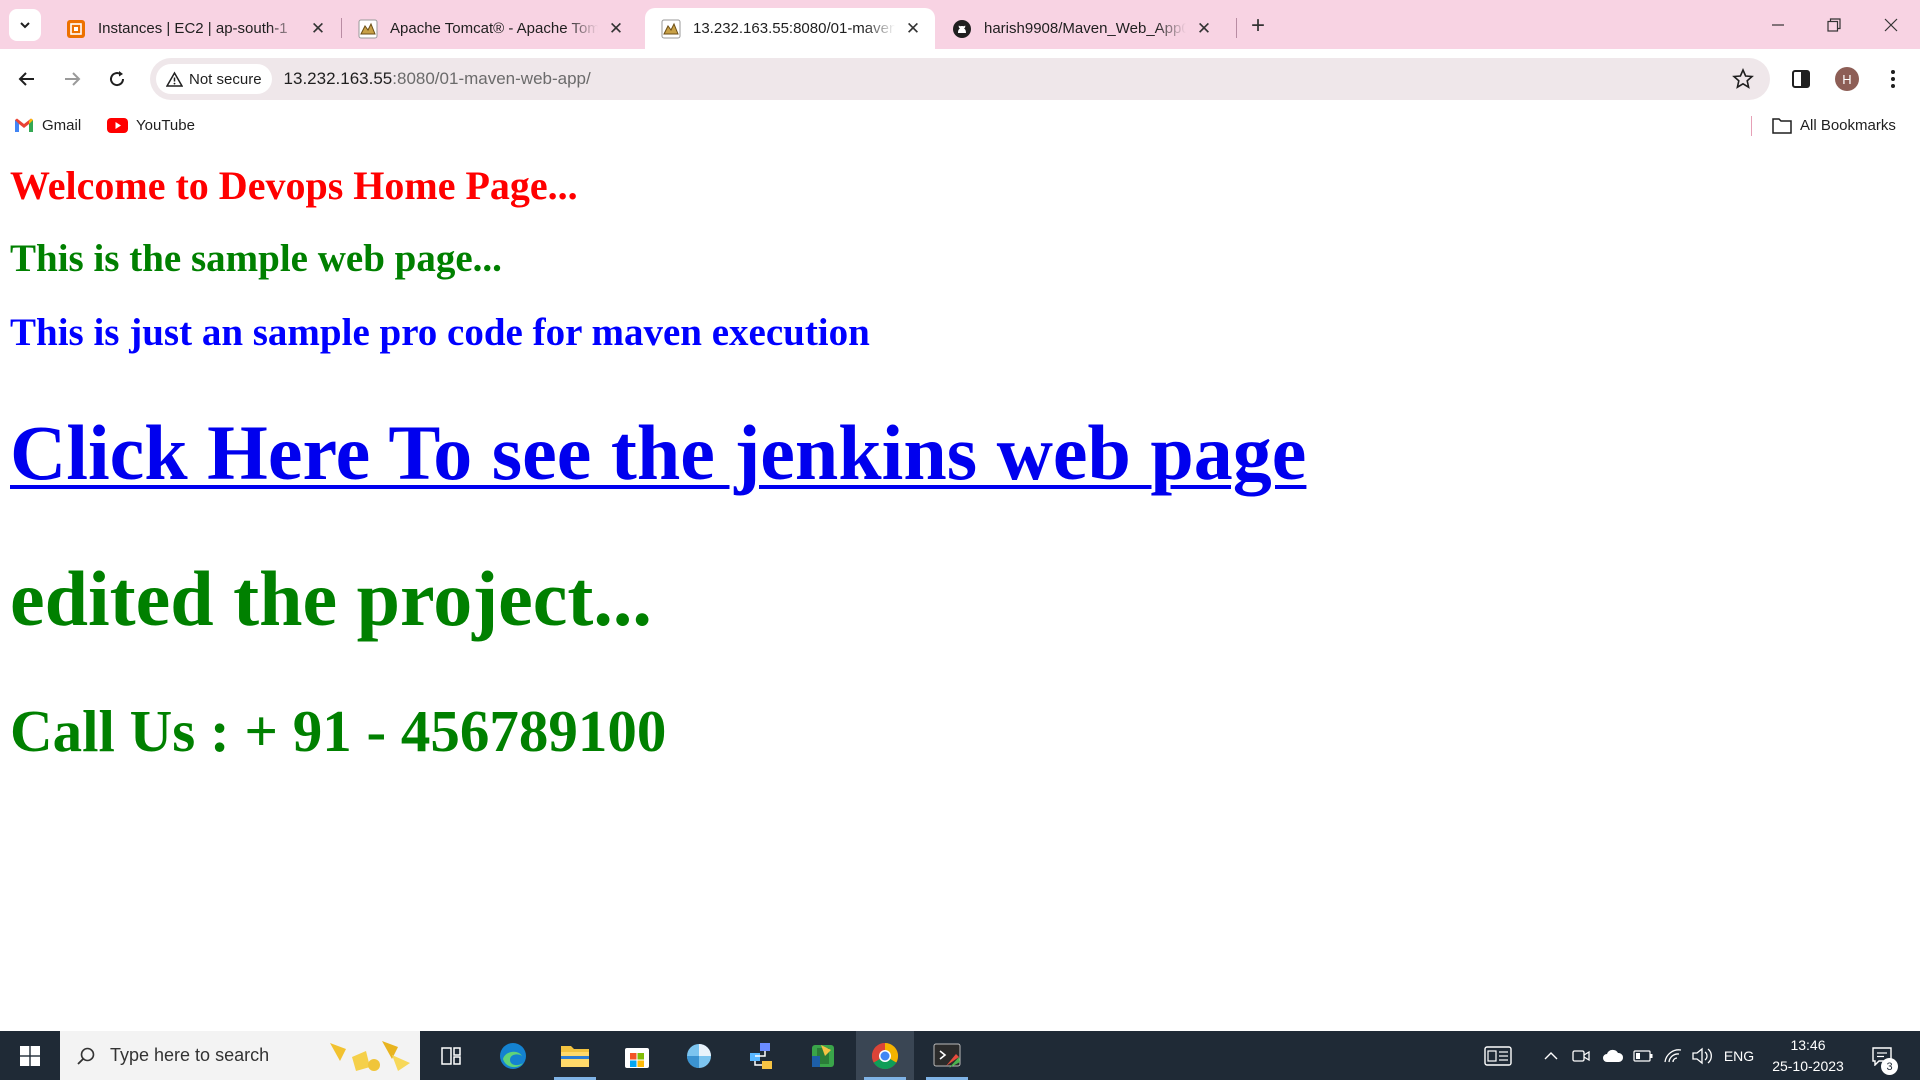 This screenshot has width=1920, height=1080. I want to click on chevron-down-icon, so click(25, 25).